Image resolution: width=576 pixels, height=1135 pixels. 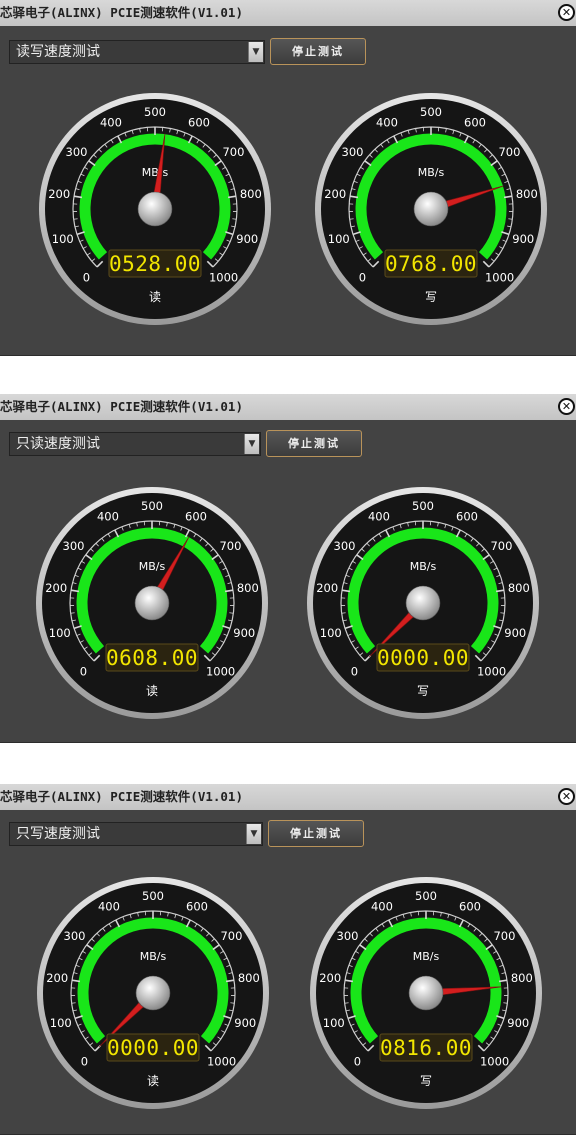 I want to click on test-mode-select: 只读速度测试 ▼, so click(x=135, y=444).